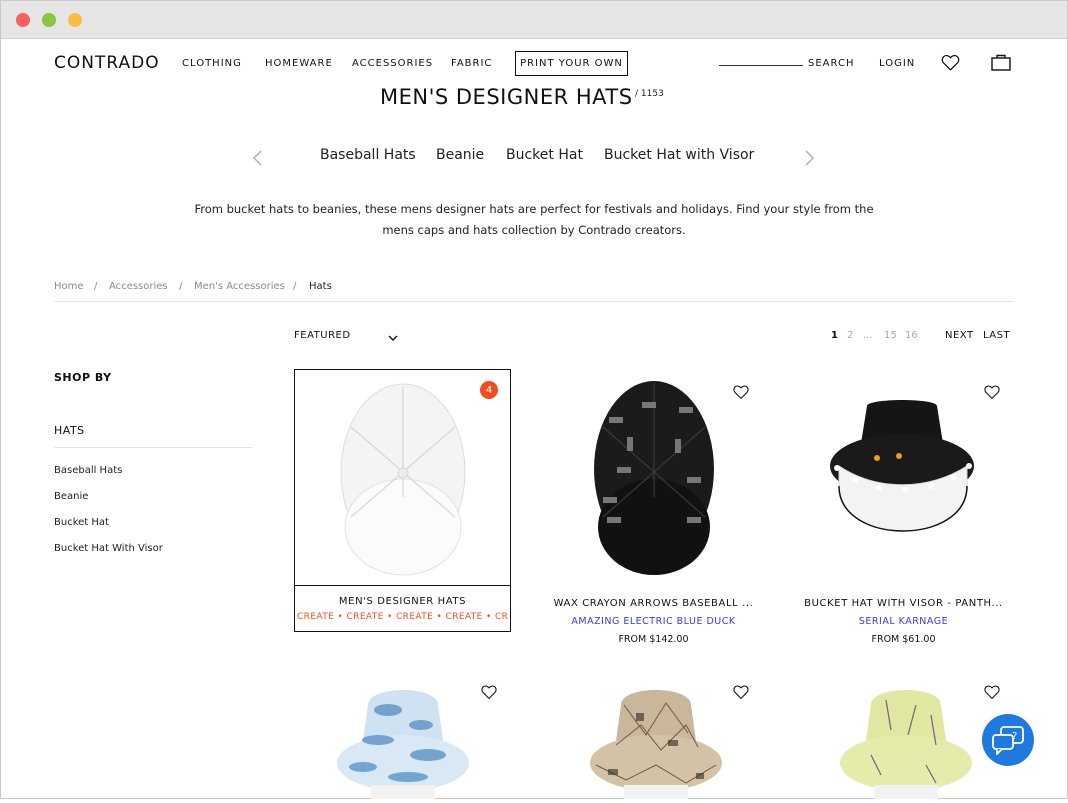  What do you see at coordinates (403, 481) in the screenshot?
I see `product-image-white-cap` at bounding box center [403, 481].